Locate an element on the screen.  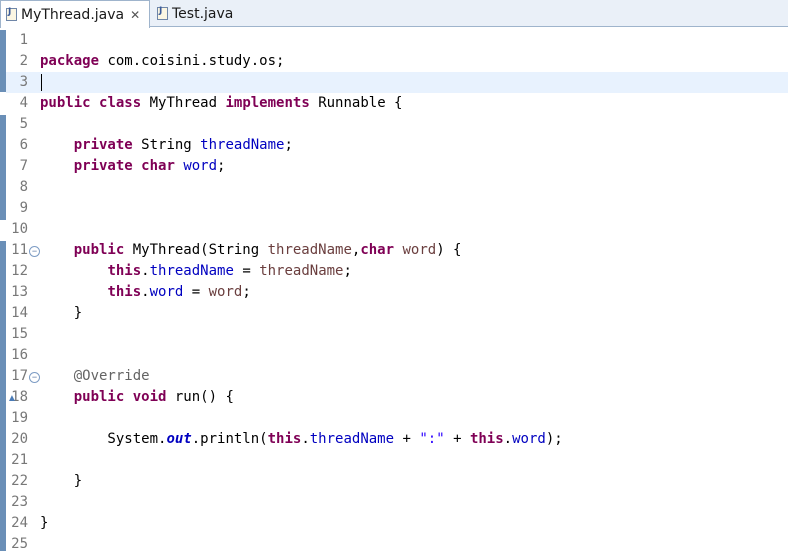
code-line: private char word; is located at coordinates (414, 166).